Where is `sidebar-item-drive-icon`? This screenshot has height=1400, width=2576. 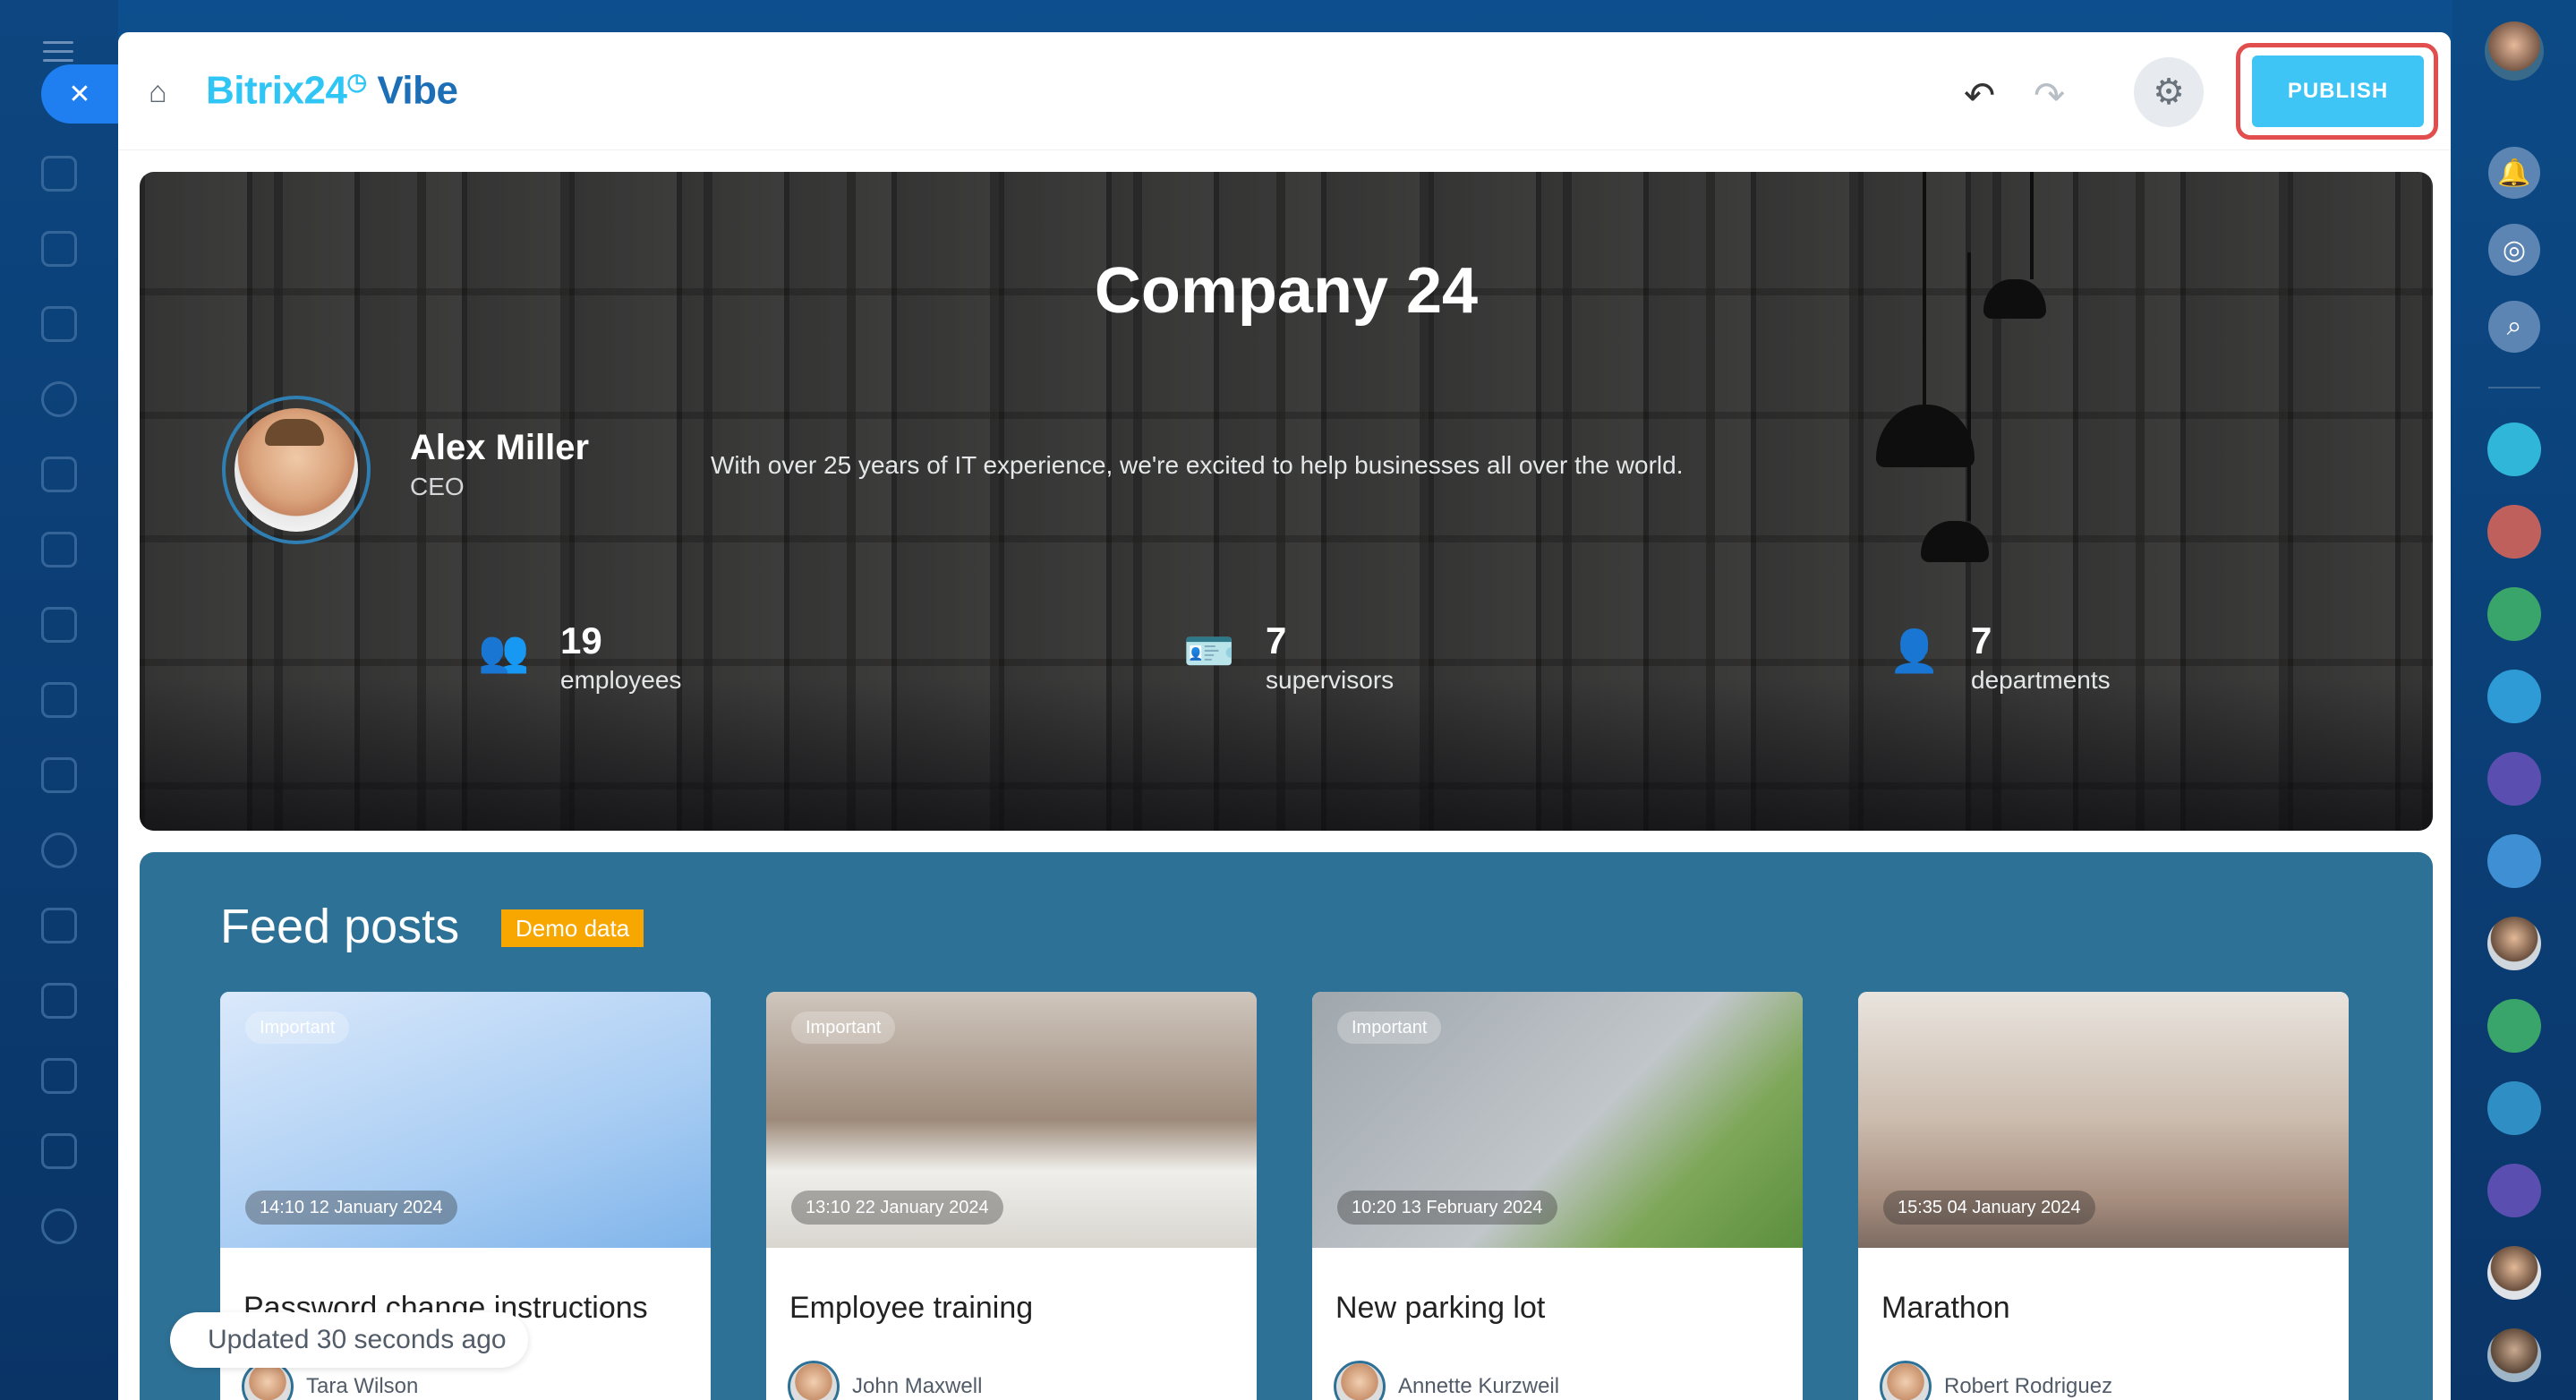
sidebar-item-drive-icon is located at coordinates (59, 700).